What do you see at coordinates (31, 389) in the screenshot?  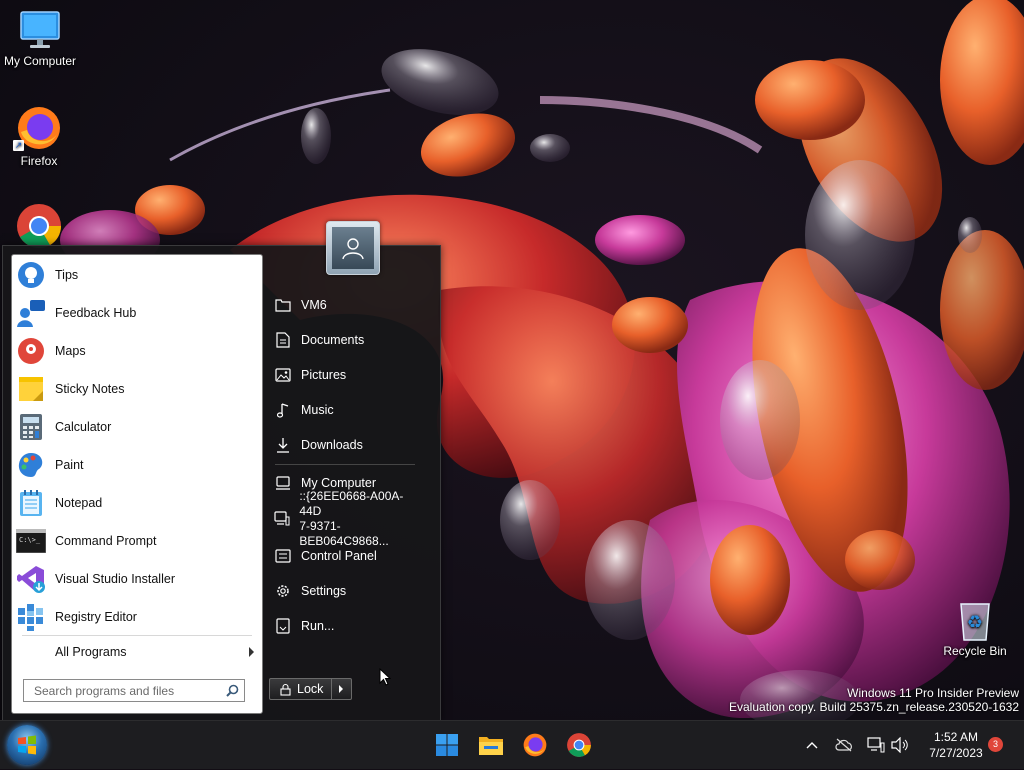 I see `sticky-notes-icon` at bounding box center [31, 389].